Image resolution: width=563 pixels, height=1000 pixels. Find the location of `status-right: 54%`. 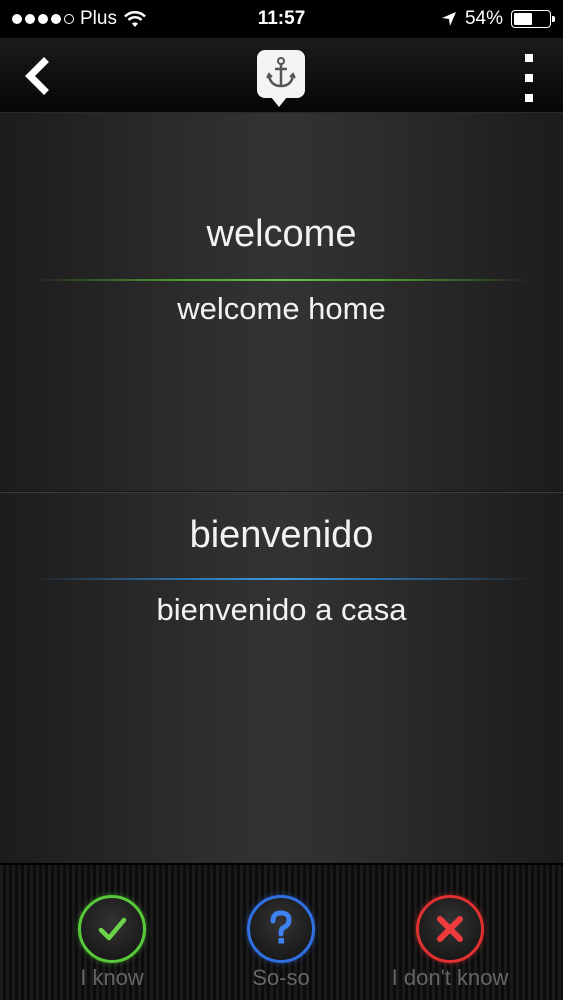

status-right: 54% is located at coordinates (498, 19).